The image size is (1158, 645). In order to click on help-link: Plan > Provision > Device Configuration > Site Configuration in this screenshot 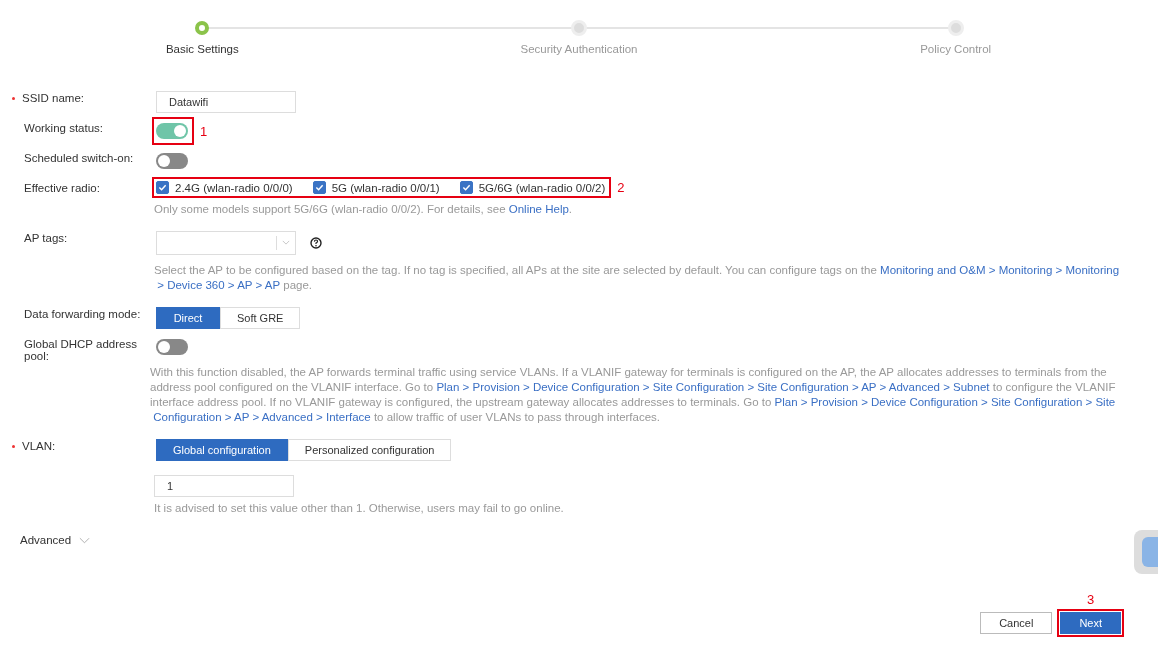, I will do `click(590, 387)`.